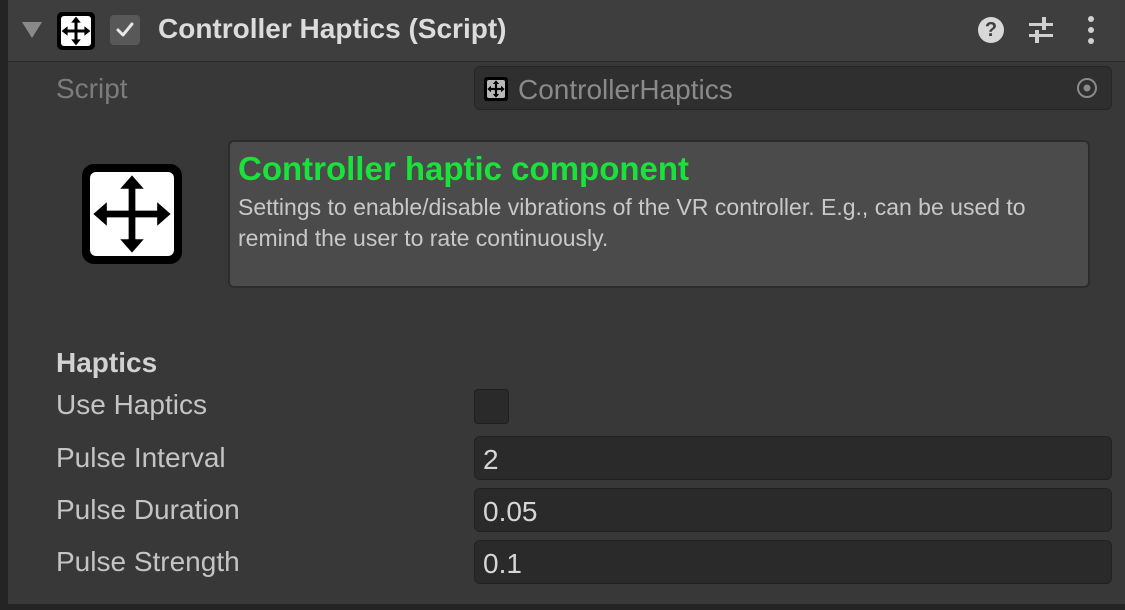  I want to click on use-haptics-checkbox, so click(491, 406).